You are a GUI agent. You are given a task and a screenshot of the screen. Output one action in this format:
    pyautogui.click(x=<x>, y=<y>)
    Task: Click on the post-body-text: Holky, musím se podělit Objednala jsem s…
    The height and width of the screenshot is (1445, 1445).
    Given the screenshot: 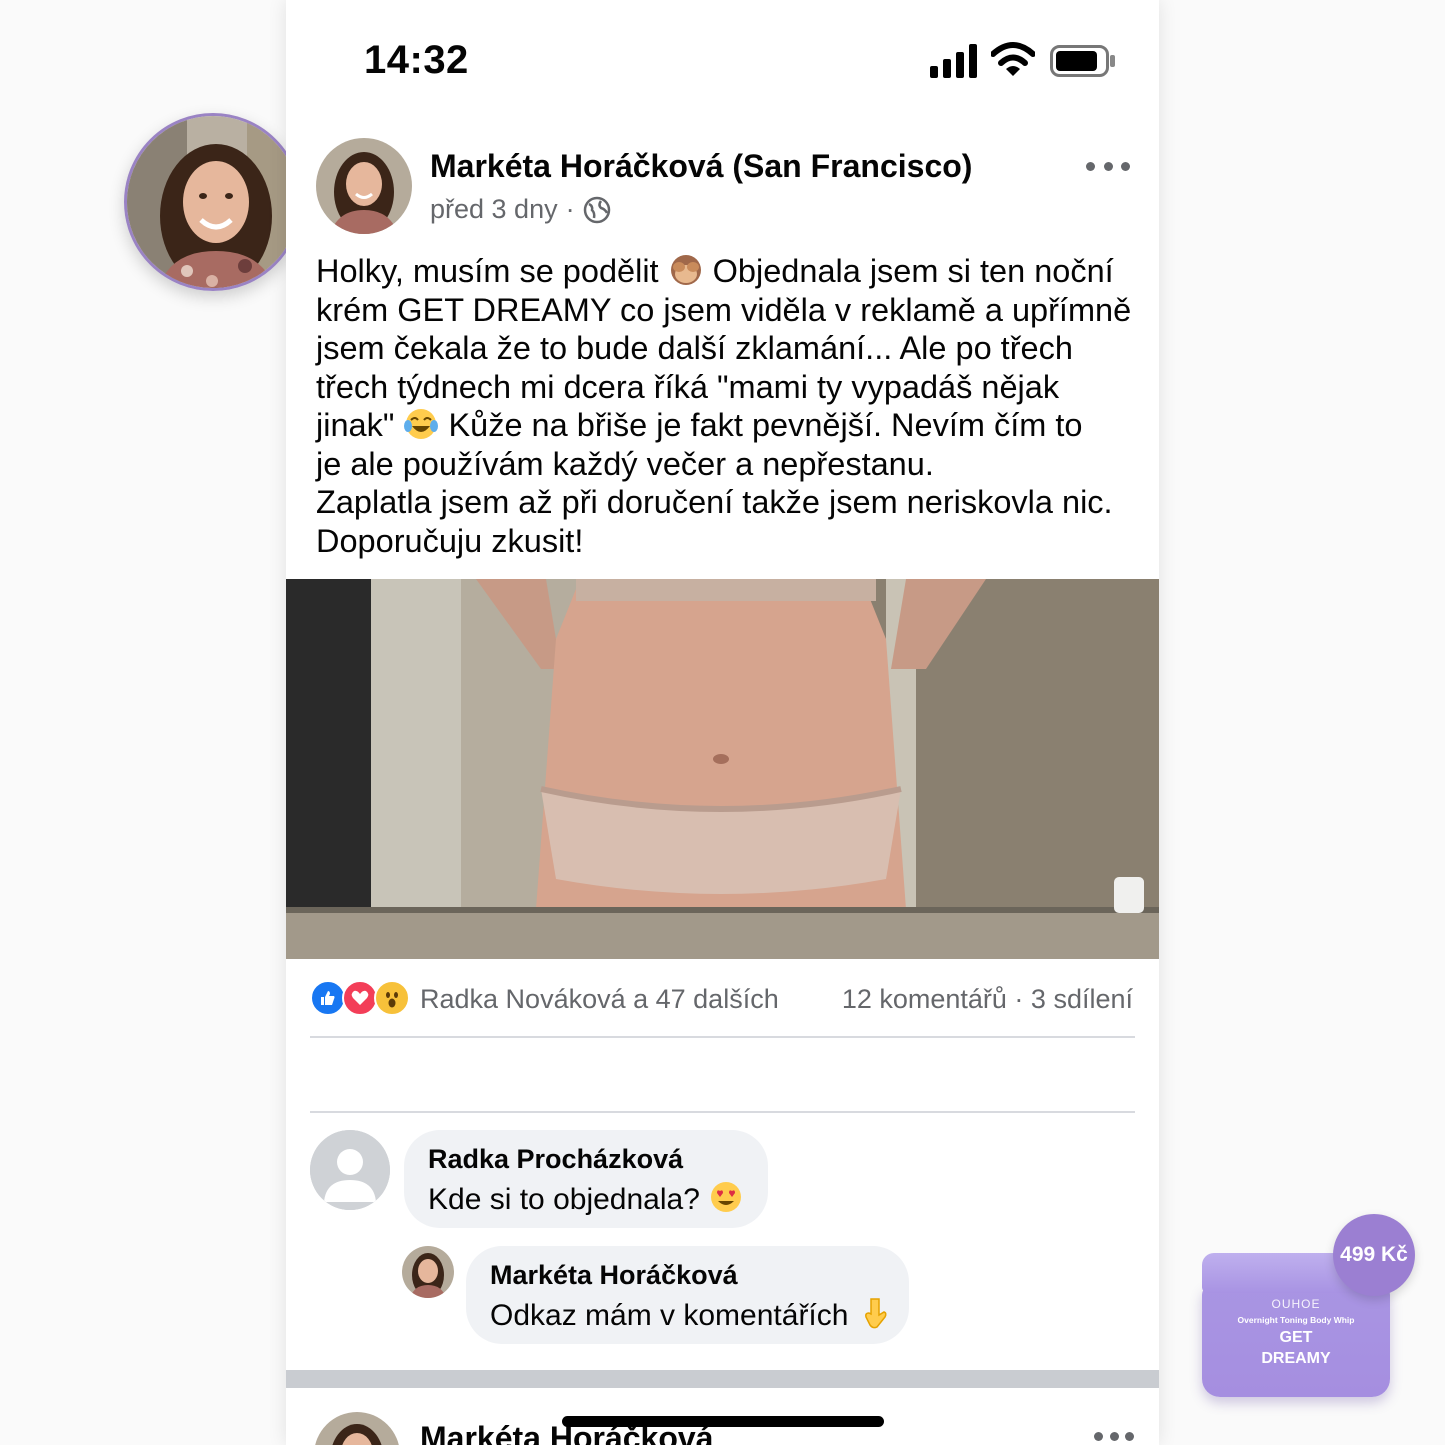 What is the action you would take?
    pyautogui.click(x=728, y=406)
    